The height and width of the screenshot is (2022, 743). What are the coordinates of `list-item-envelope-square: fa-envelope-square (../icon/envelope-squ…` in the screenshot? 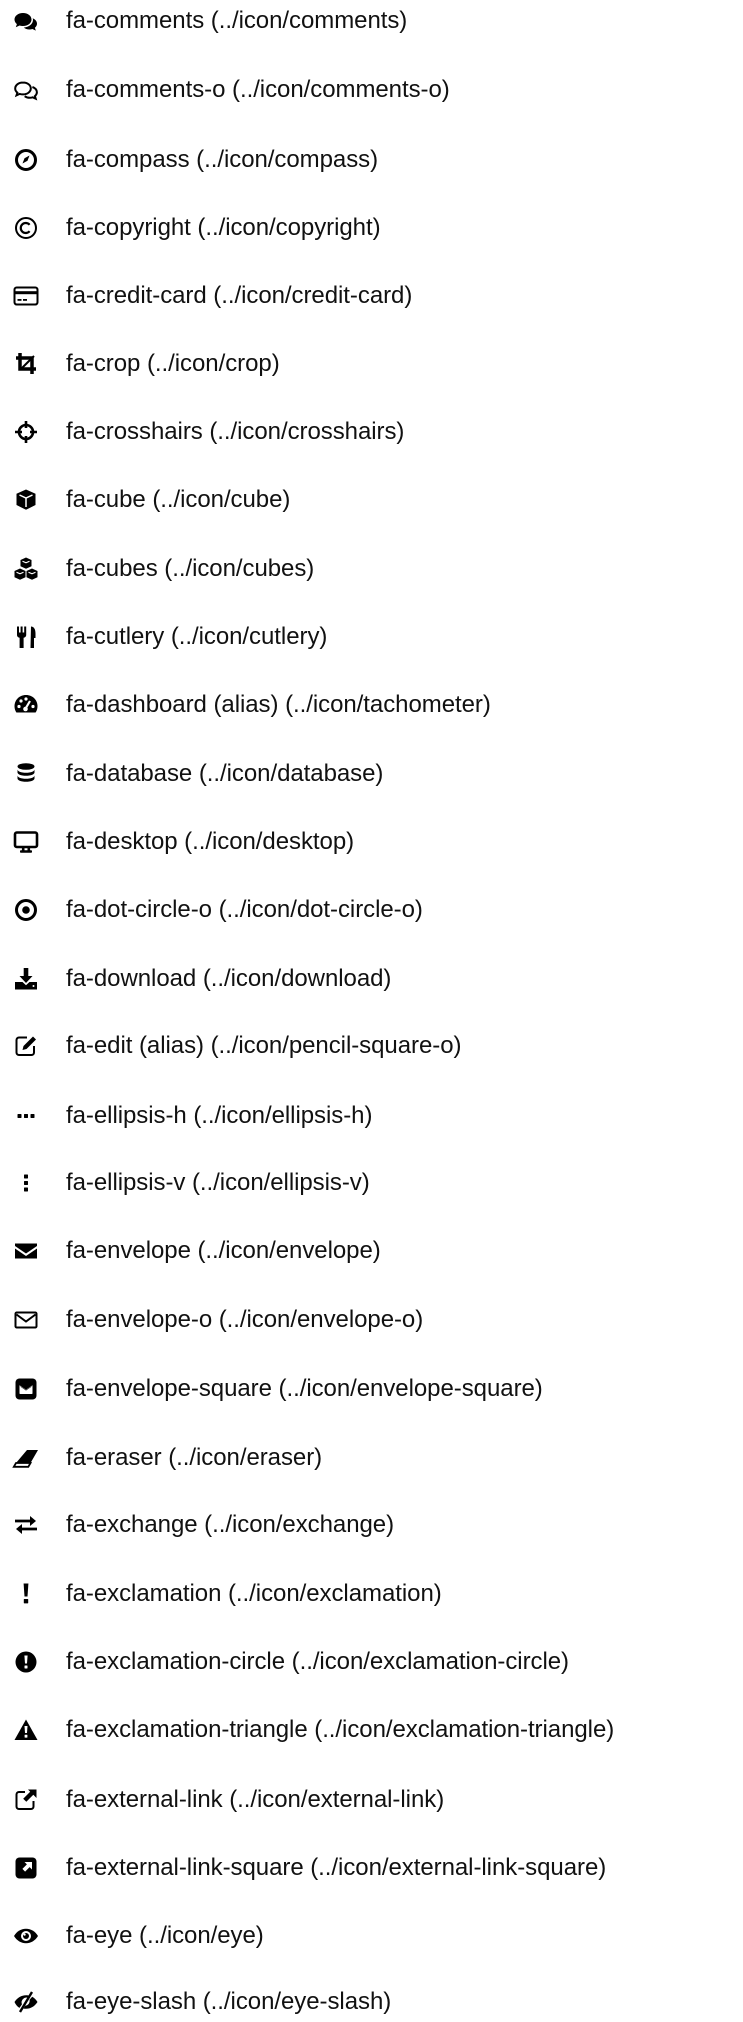 It's located at (371, 1389).